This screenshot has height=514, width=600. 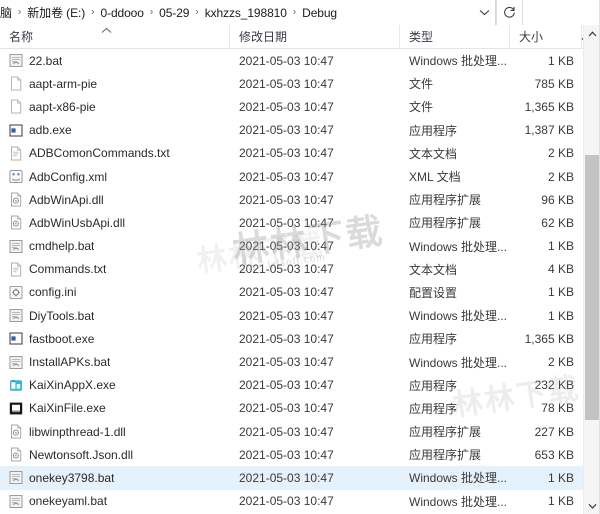 I want to click on file-name-cell: cmdhelp.bat, so click(x=115, y=246).